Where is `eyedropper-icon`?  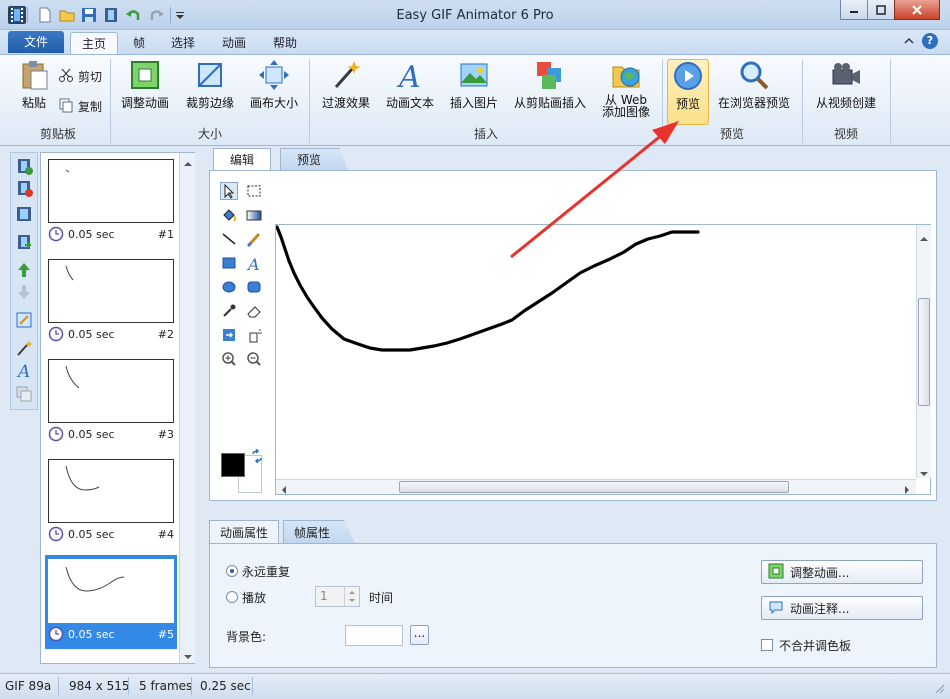 eyedropper-icon is located at coordinates (229, 311).